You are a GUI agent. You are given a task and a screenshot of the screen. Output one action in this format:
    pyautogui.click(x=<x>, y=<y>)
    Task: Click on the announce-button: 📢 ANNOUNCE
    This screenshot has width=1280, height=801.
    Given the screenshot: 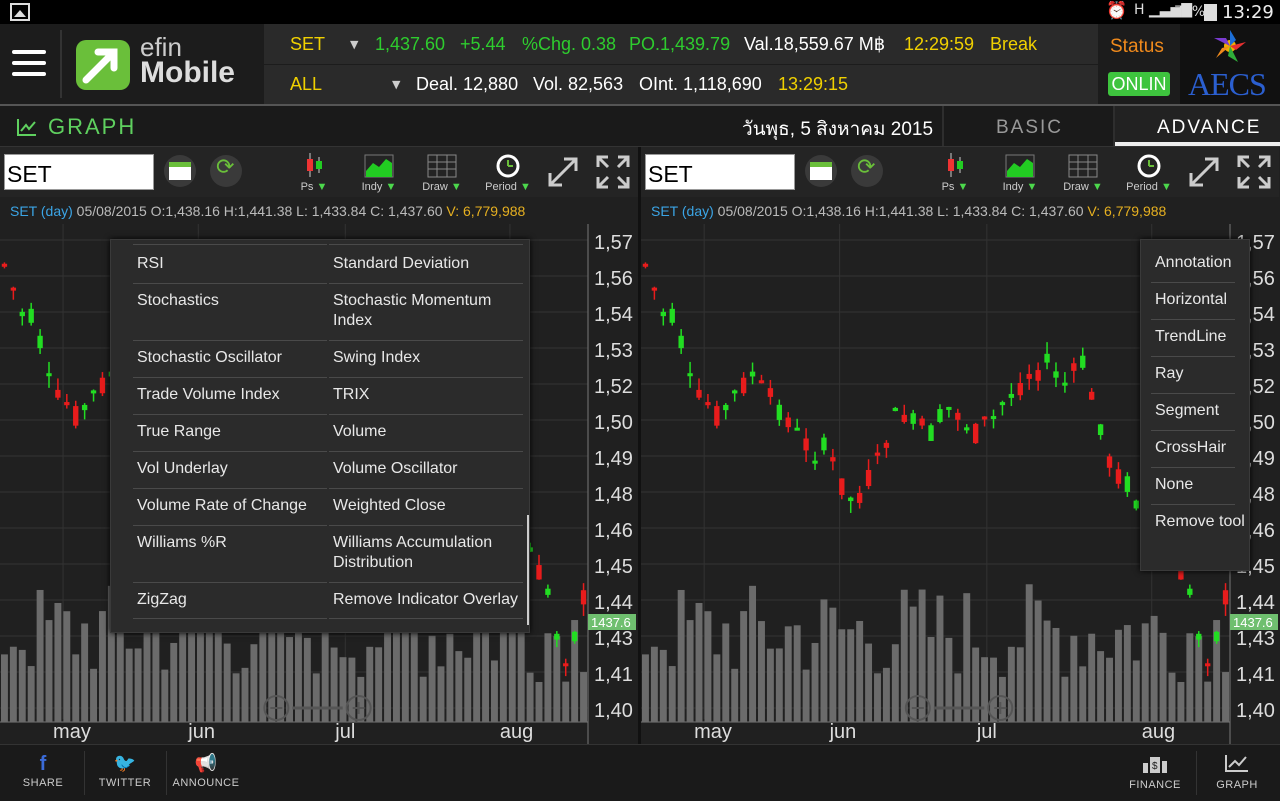 What is the action you would take?
    pyautogui.click(x=206, y=771)
    